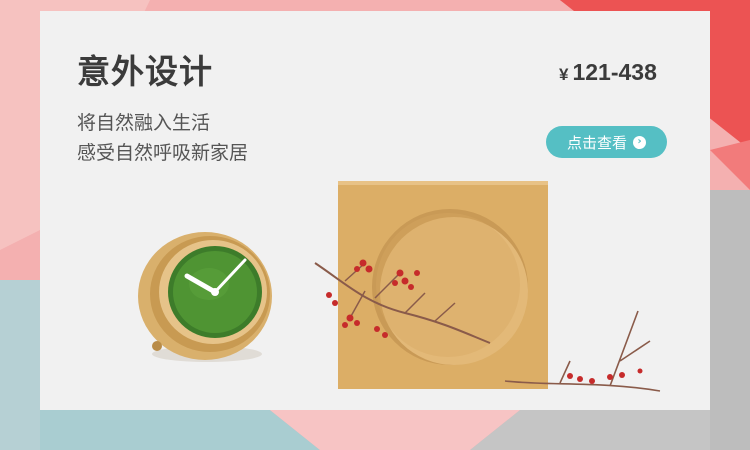  I want to click on moss-clock-image, so click(205, 297).